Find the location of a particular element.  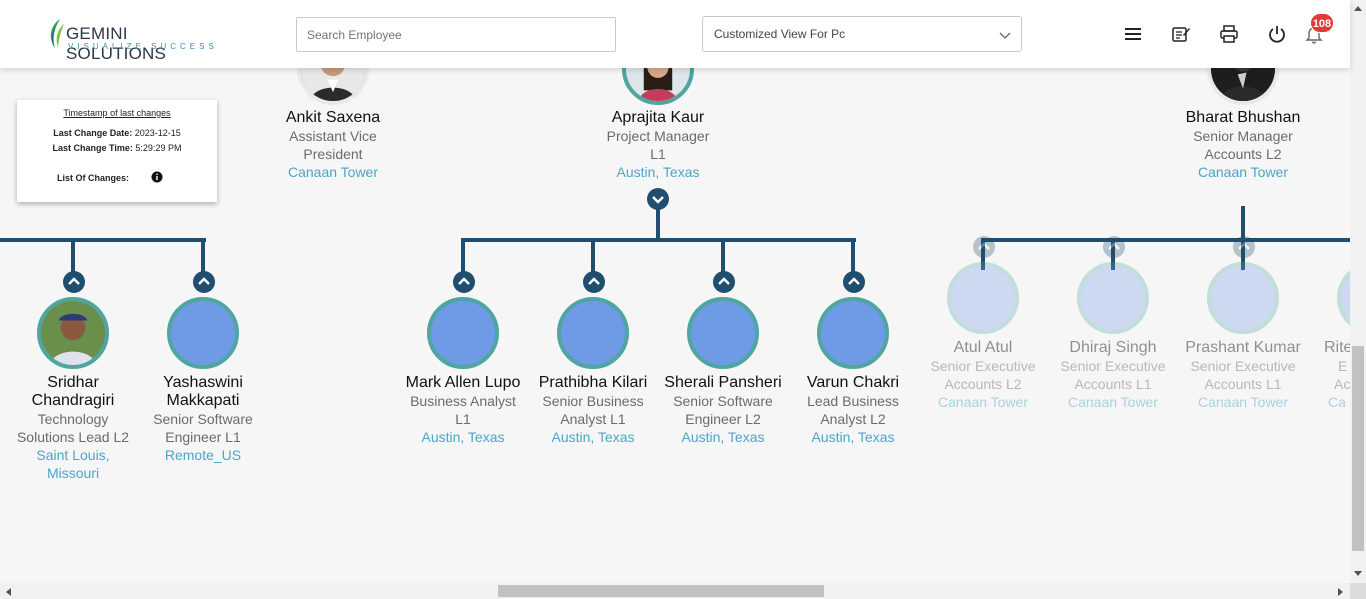

view-select: Customized View For Pc is located at coordinates (862, 34).